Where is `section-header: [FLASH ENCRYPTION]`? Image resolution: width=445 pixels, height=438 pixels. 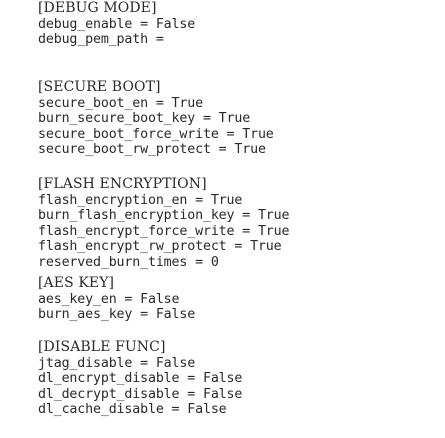
section-header: [FLASH ENCRYPTION] is located at coordinates (122, 184).